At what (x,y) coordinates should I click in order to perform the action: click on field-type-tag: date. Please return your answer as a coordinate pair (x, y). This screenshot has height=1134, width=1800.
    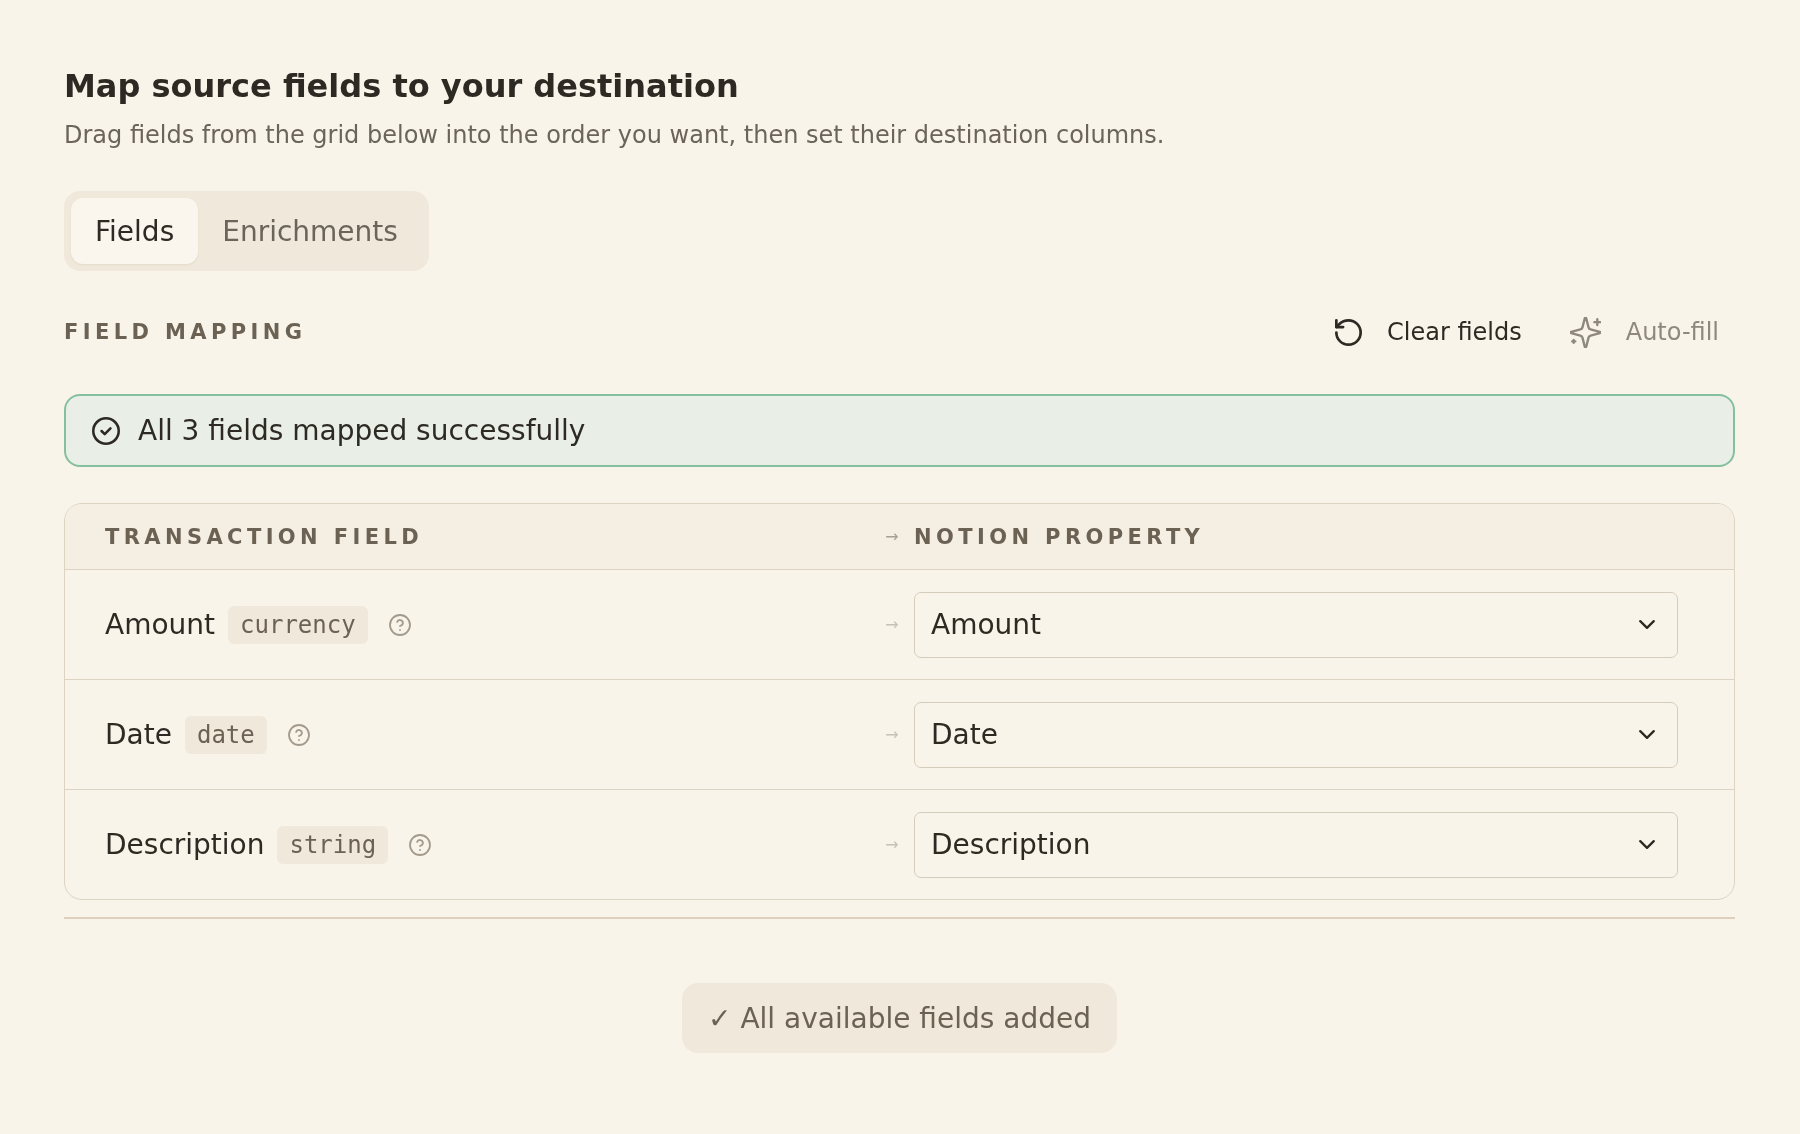
    Looking at the image, I should click on (225, 734).